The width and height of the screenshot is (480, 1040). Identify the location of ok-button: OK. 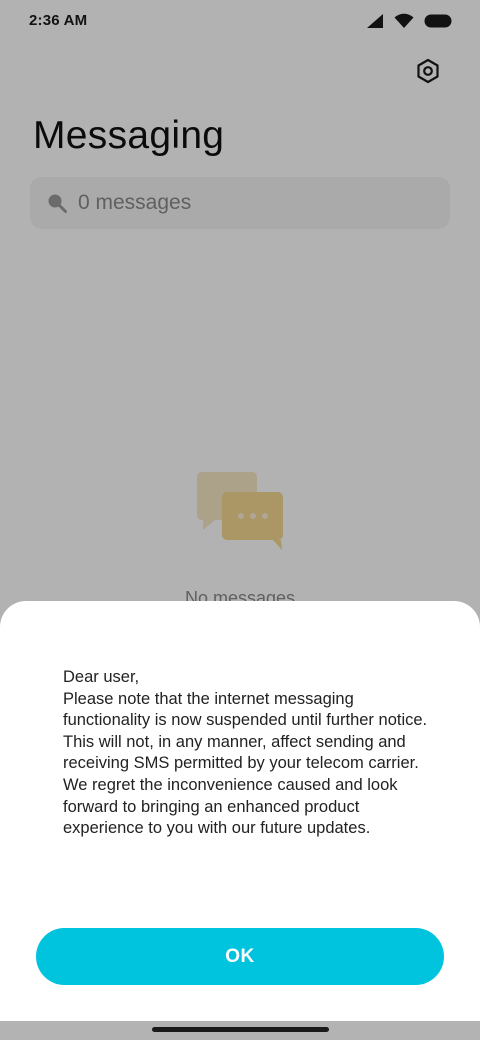
(240, 956).